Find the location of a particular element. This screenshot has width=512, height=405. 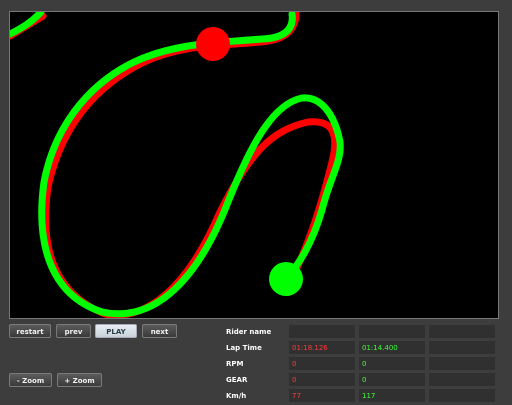

green-gear: 0 is located at coordinates (392, 379).